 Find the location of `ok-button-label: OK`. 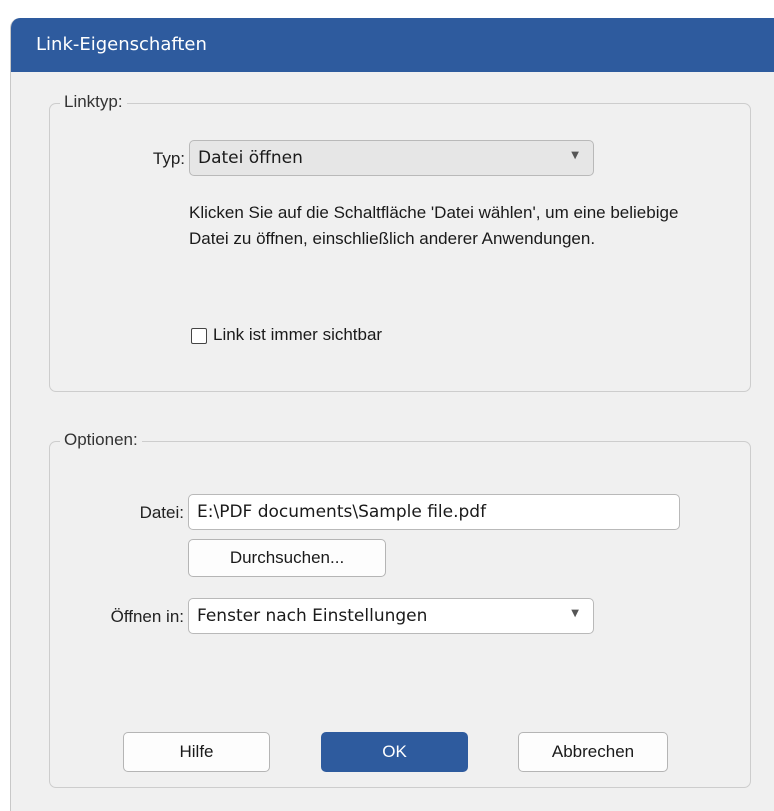

ok-button-label: OK is located at coordinates (394, 751).